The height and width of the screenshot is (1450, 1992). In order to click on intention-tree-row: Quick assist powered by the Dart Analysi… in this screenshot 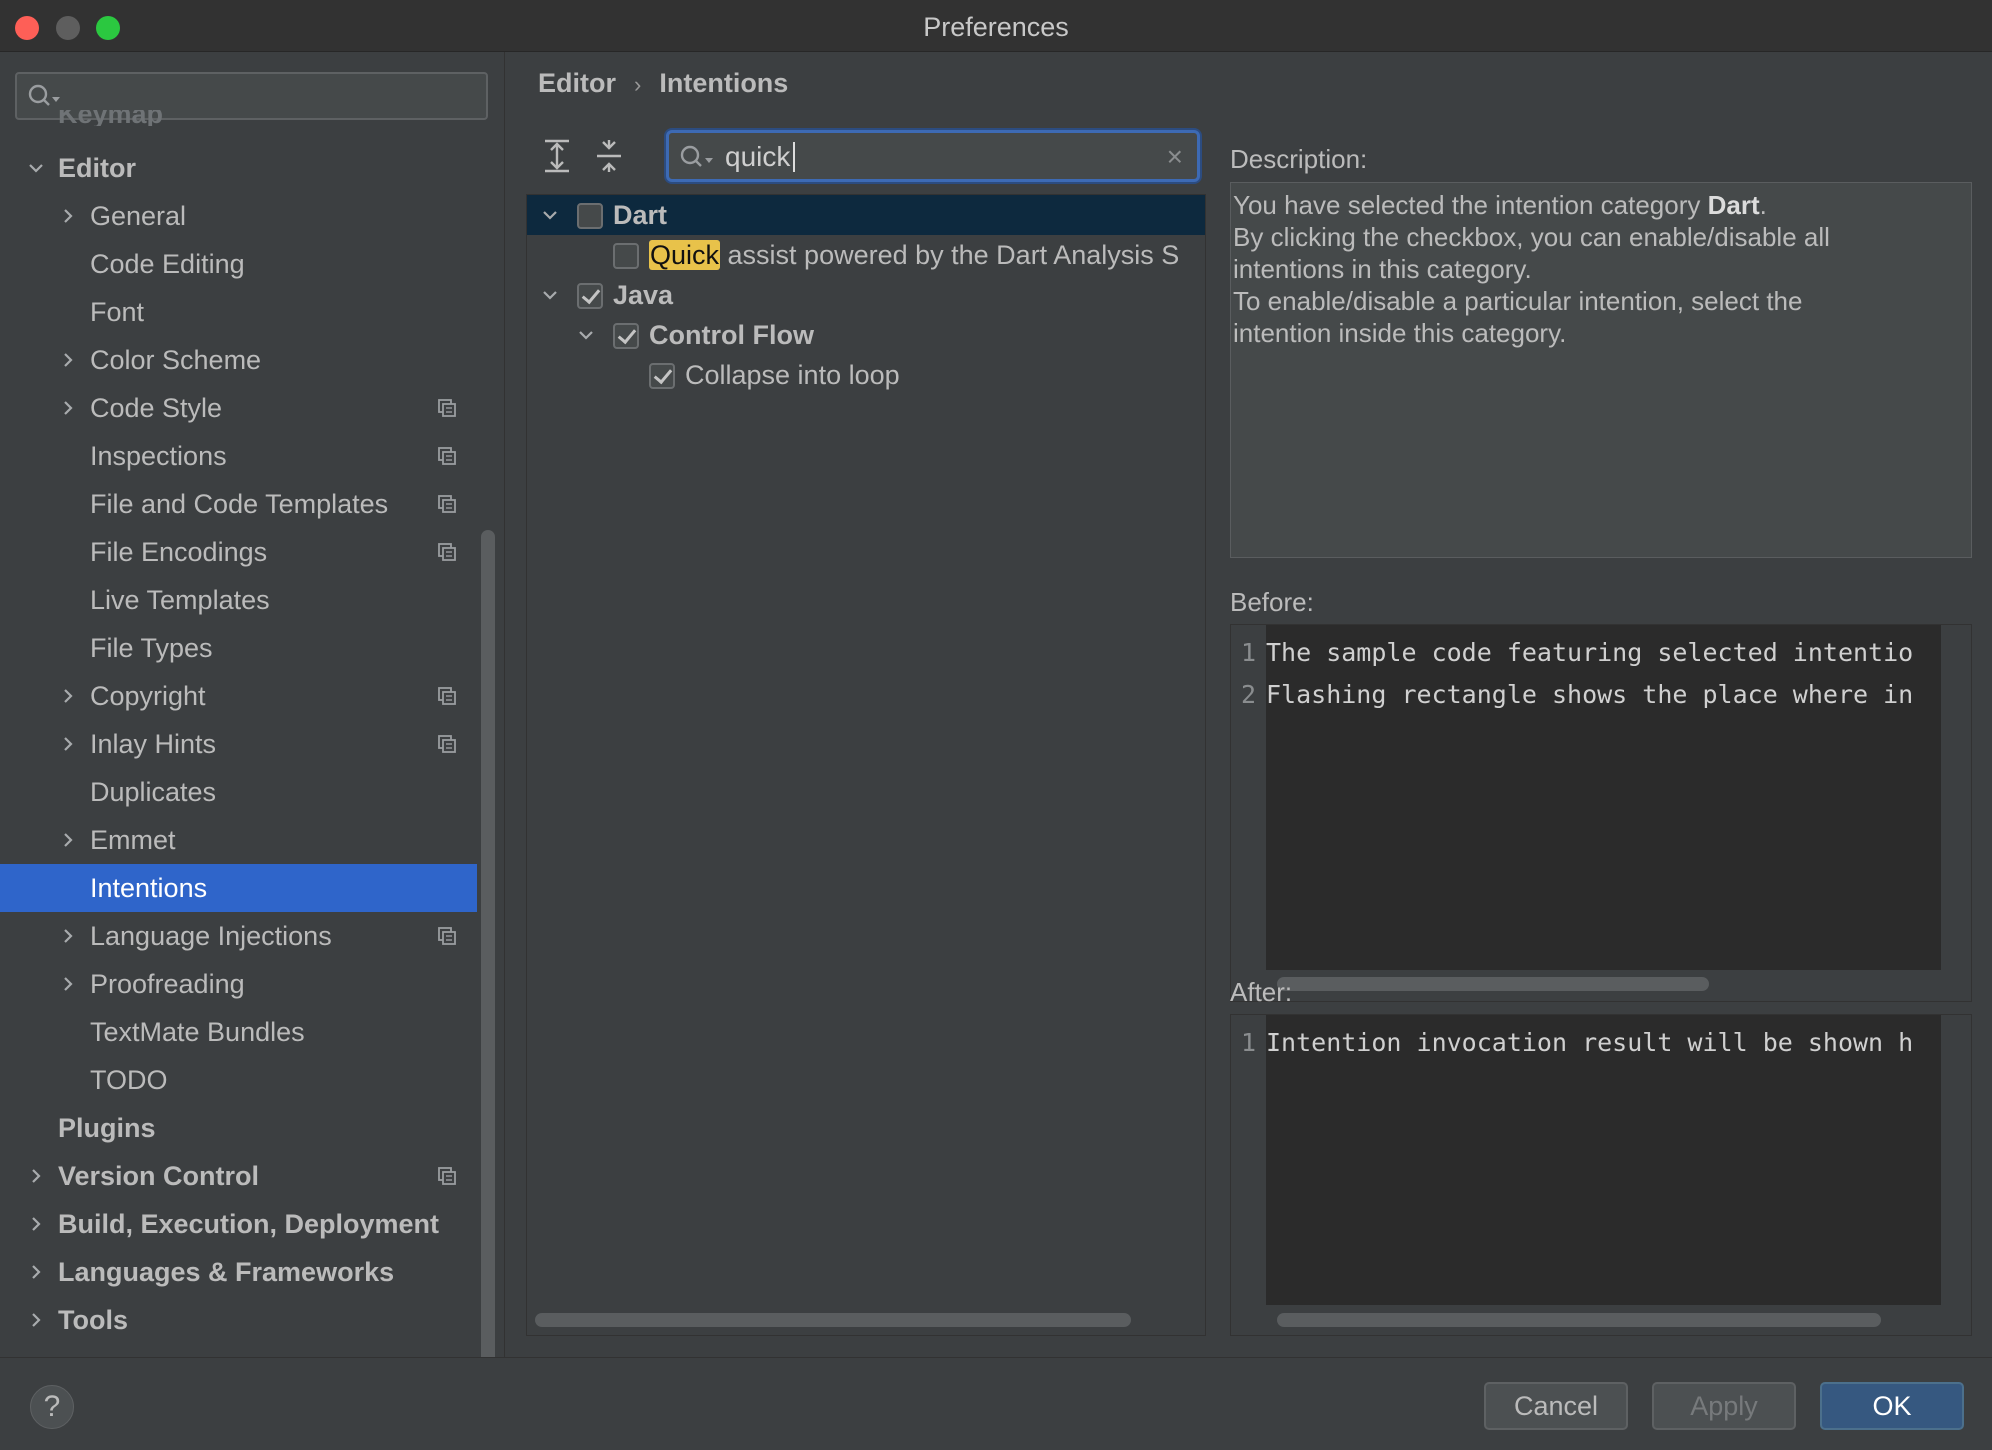, I will do `click(866, 255)`.